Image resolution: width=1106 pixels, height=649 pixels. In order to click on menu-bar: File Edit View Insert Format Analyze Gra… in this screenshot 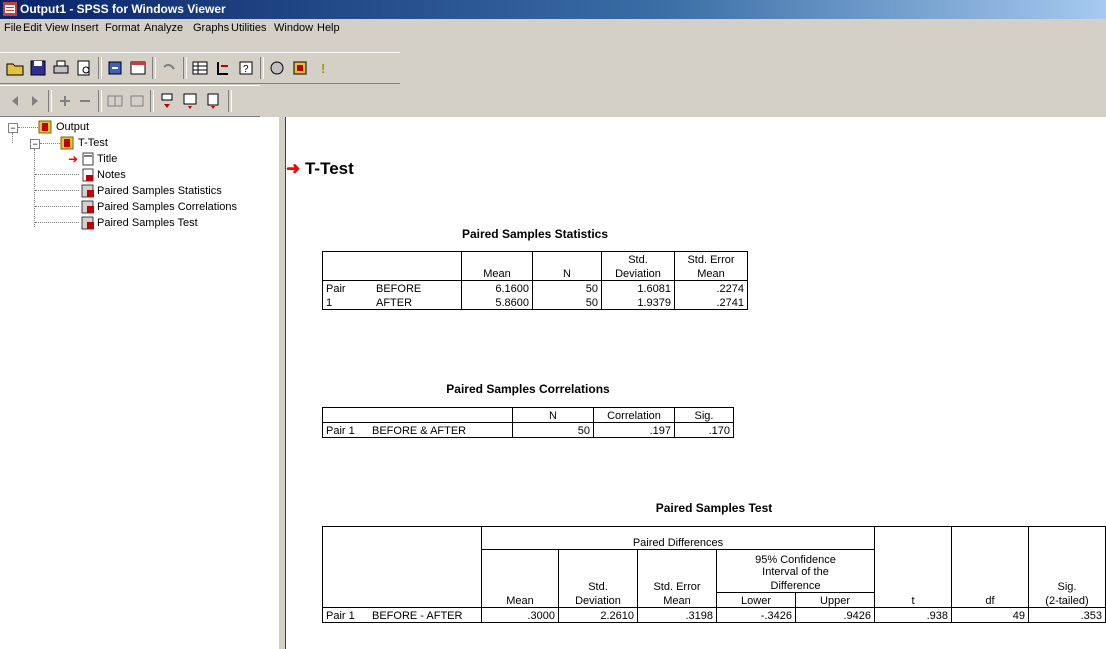, I will do `click(553, 28)`.